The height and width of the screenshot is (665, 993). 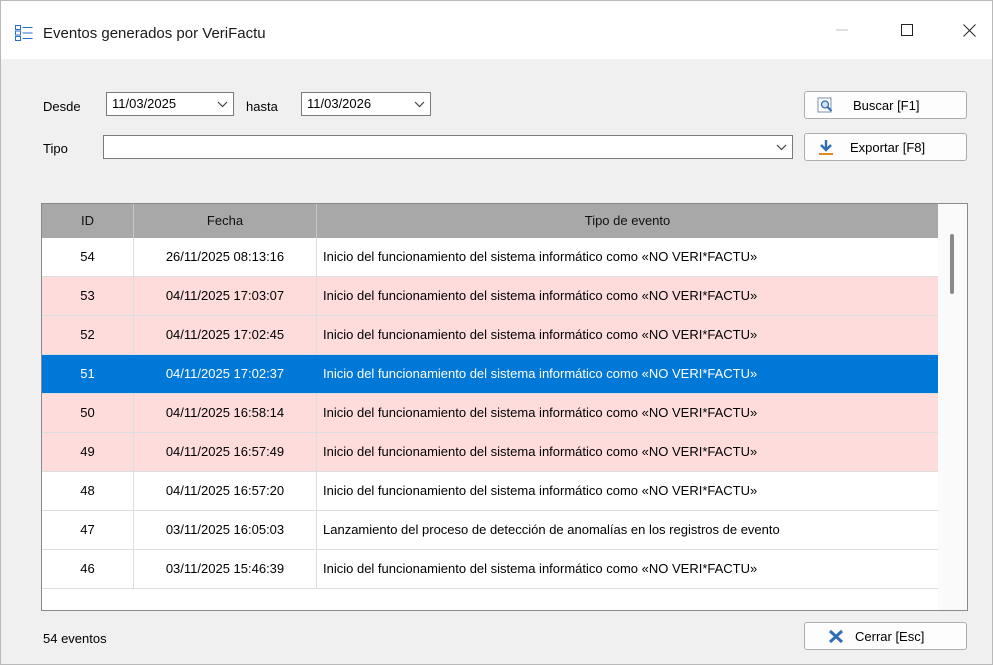 I want to click on cell-fecha: 04/11/2025 17:02:37, so click(x=225, y=374).